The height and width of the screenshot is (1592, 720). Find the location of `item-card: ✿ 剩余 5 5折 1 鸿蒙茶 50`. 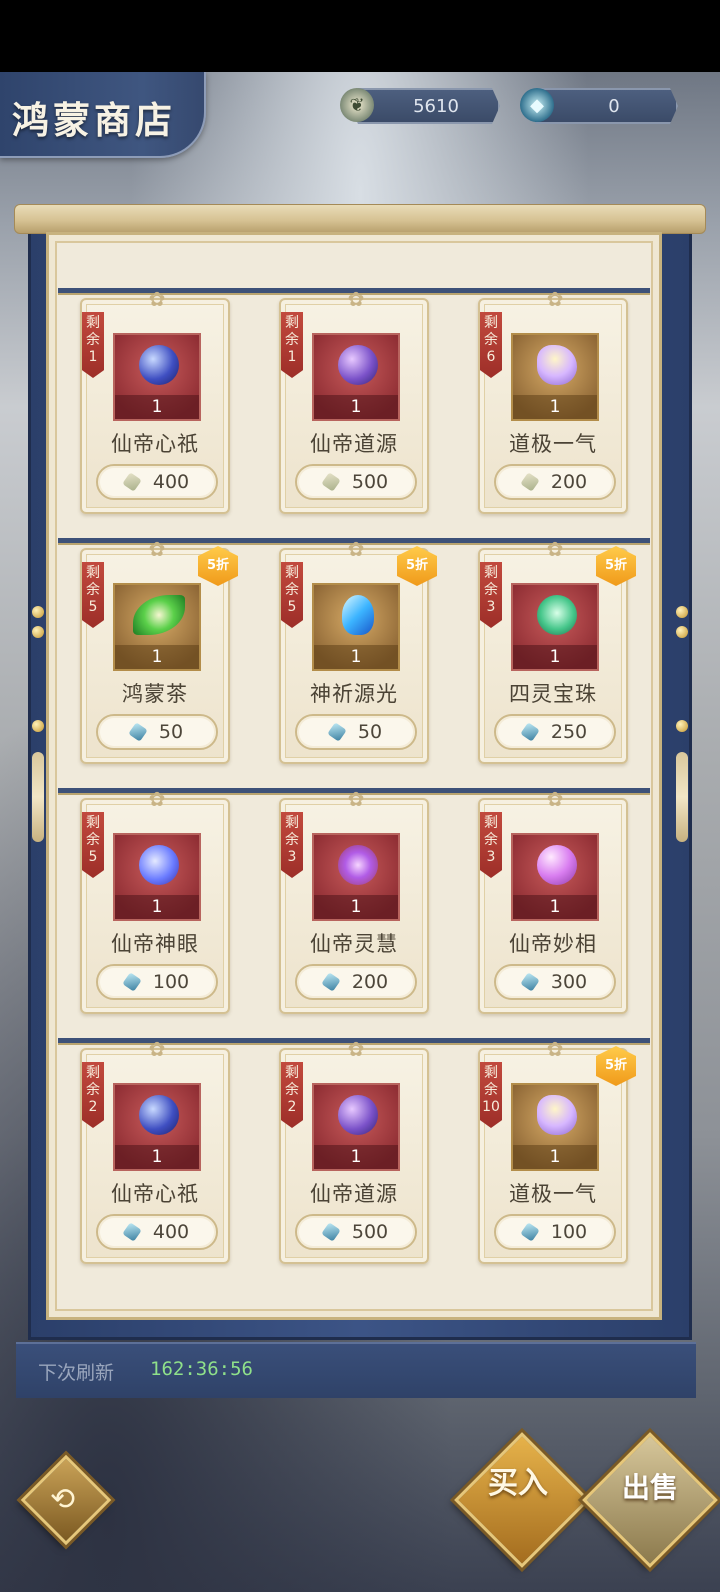

item-card: ✿ 剩余 5 5折 1 鸿蒙茶 50 is located at coordinates (159, 651).